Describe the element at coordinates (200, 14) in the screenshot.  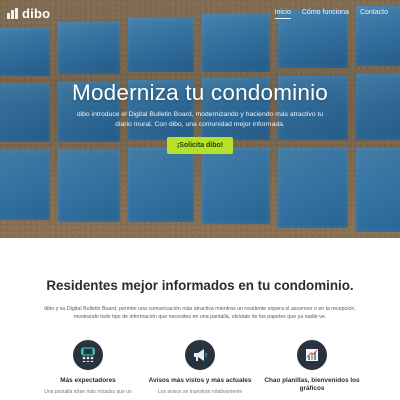
I see `top-nav: dibo Inicio Cómo funciona Contacto` at that location.